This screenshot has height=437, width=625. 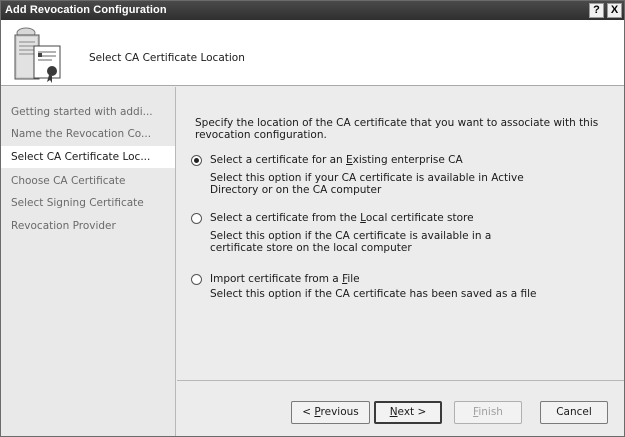 What do you see at coordinates (88, 203) in the screenshot?
I see `step-select-signing-certificate: Select Signing Certificate` at bounding box center [88, 203].